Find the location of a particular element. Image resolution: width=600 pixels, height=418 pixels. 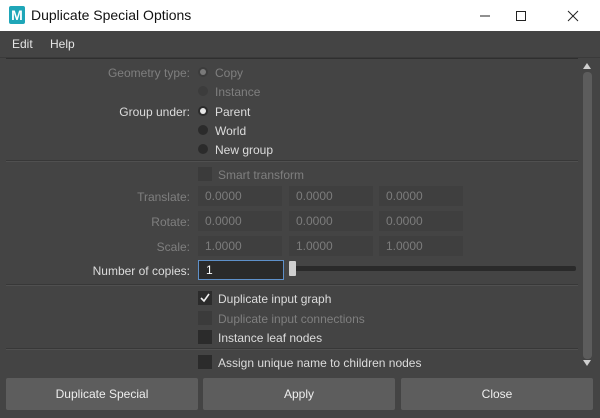

geometry-instance-radio is located at coordinates (203, 91).